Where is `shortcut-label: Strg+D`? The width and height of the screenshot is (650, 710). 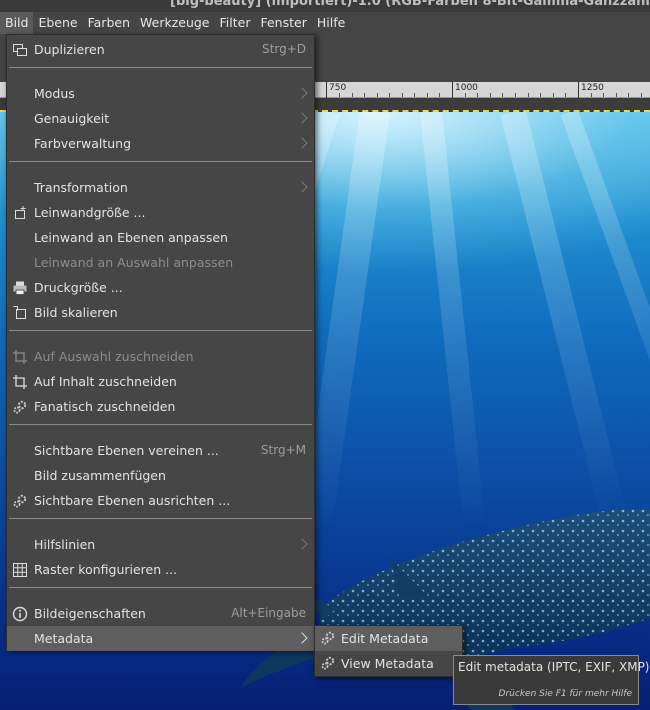 shortcut-label: Strg+D is located at coordinates (284, 49).